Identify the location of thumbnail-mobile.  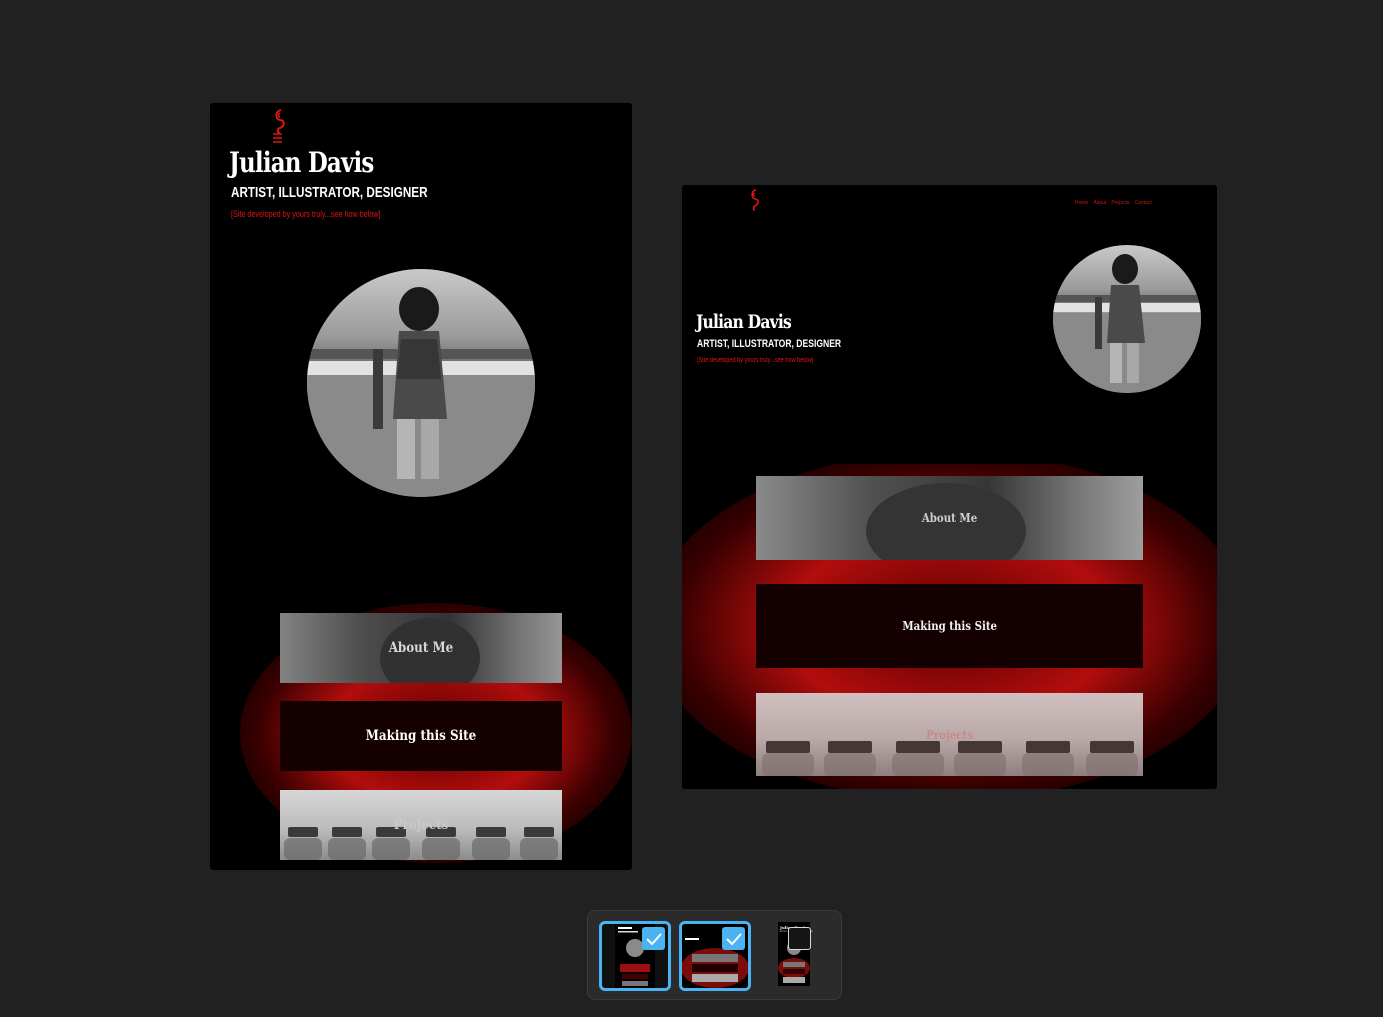
(635, 956).